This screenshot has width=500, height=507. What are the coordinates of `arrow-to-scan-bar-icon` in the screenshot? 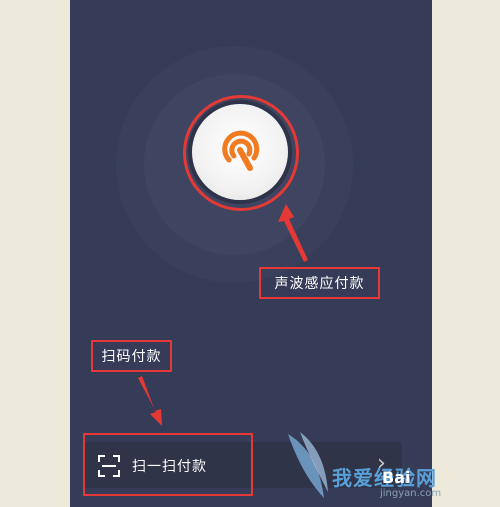 It's located at (150, 401).